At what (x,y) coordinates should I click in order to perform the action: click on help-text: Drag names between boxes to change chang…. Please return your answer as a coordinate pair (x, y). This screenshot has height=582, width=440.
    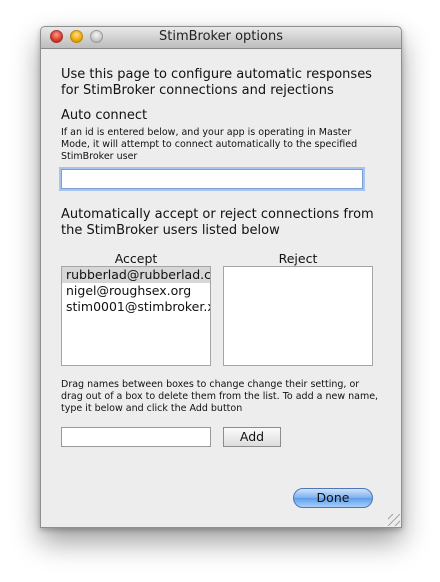
    Looking at the image, I should click on (220, 396).